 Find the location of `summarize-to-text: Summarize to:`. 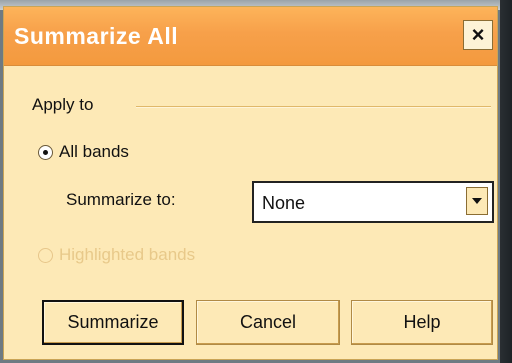

summarize-to-text: Summarize to: is located at coordinates (121, 199).